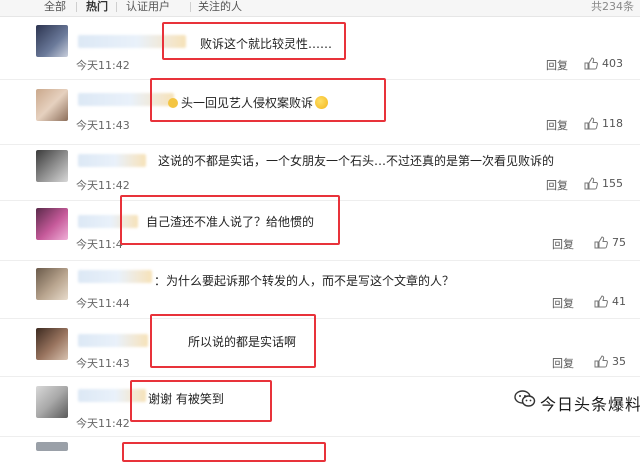 The image size is (640, 462). What do you see at coordinates (220, 7) in the screenshot?
I see `tab-following: 关注的人` at bounding box center [220, 7].